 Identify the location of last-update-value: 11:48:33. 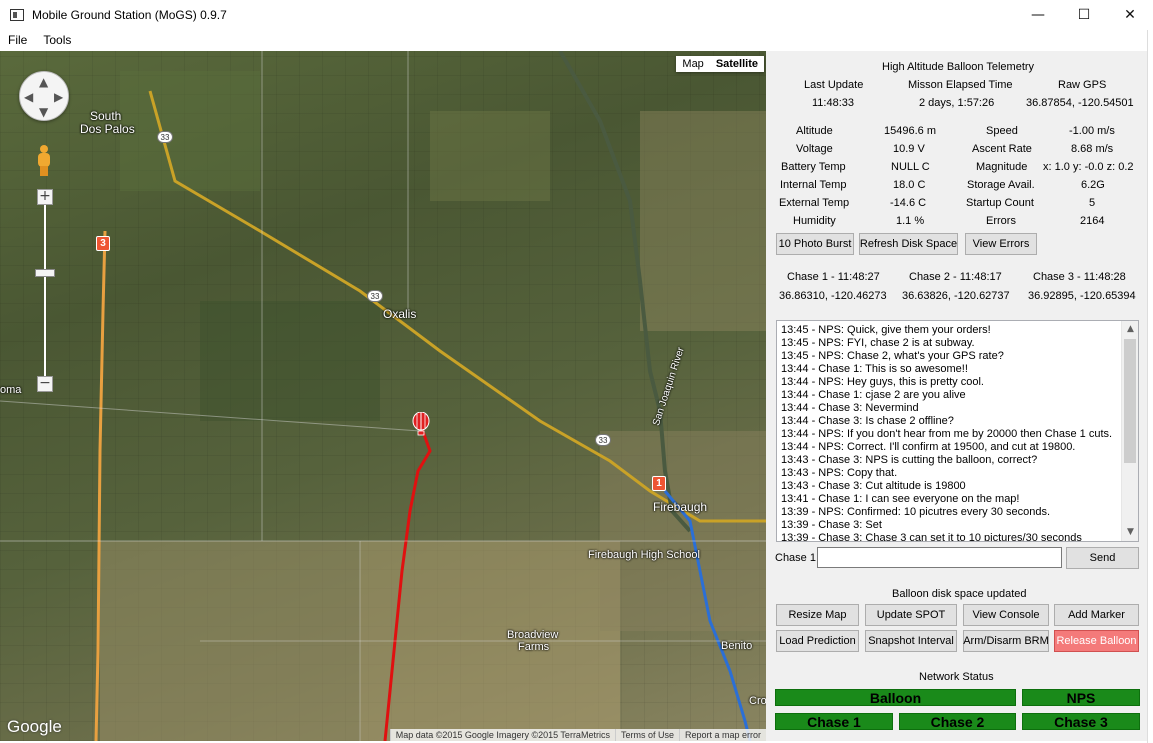
(833, 103).